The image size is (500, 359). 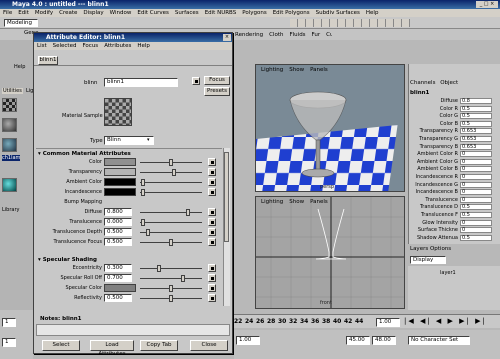 I want to click on attribute-value-field: 0.500, so click(x=118, y=232).